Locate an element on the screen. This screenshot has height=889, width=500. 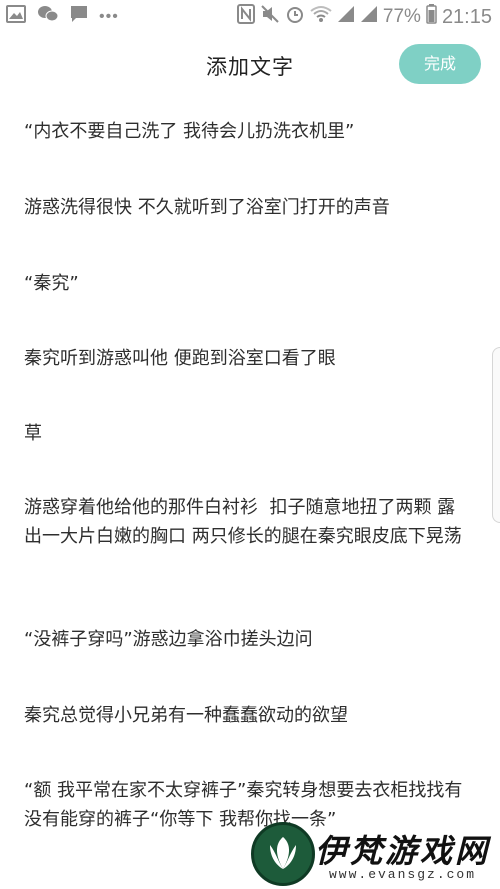
watermark: 伊梵游戏网 www.evansgz.com is located at coordinates (375, 855).